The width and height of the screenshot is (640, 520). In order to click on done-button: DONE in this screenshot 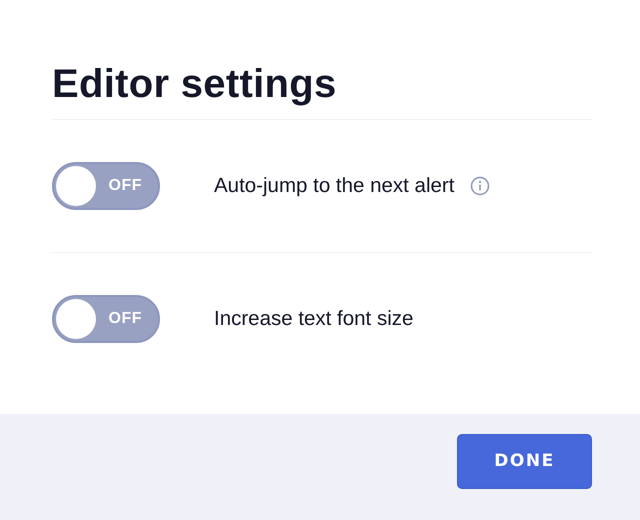, I will do `click(524, 461)`.